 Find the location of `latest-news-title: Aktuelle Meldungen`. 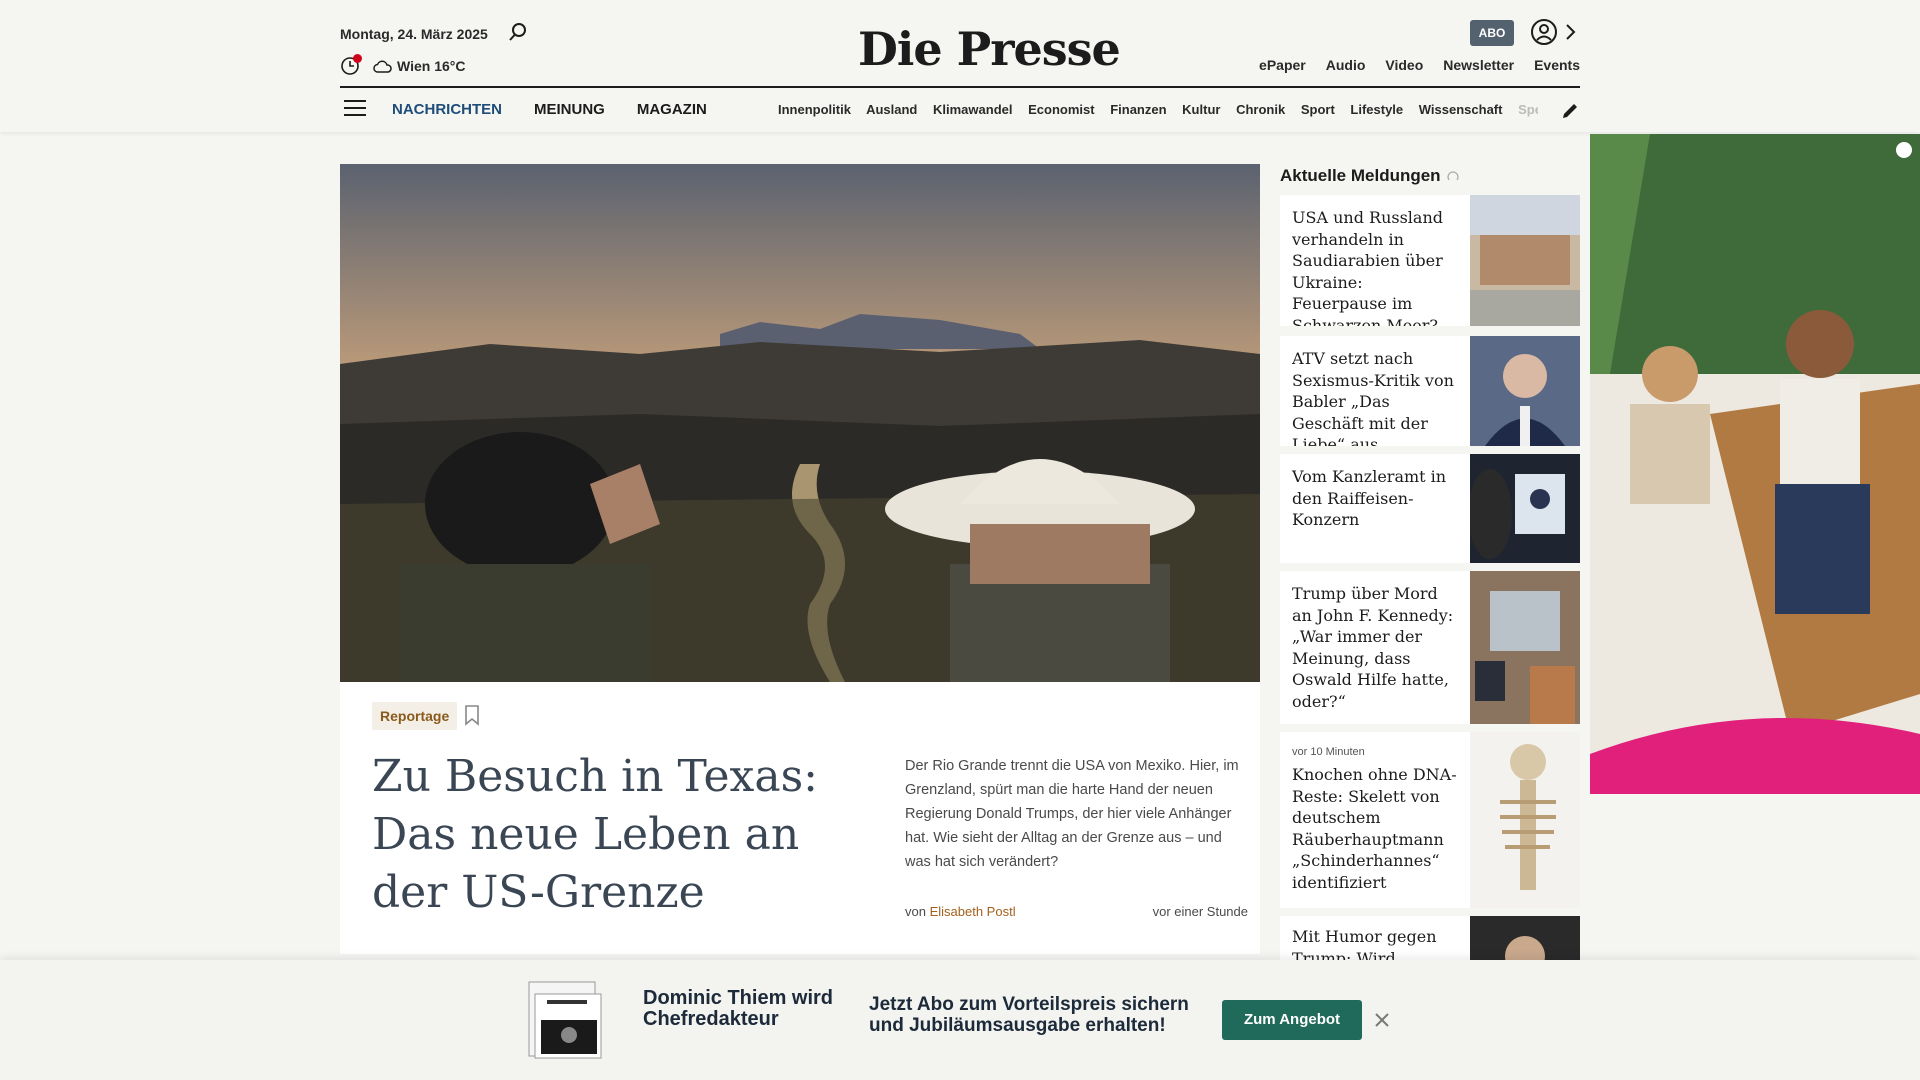

latest-news-title: Aktuelle Meldungen is located at coordinates (1369, 176).